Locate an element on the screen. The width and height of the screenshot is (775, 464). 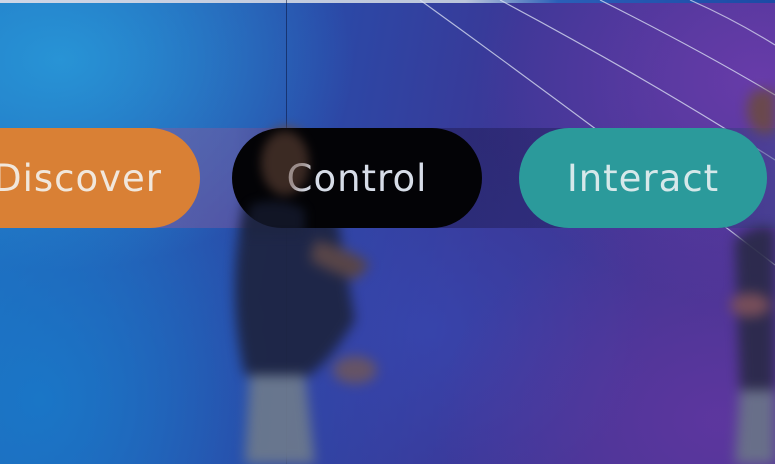
interact-label: Interact is located at coordinates (643, 178).